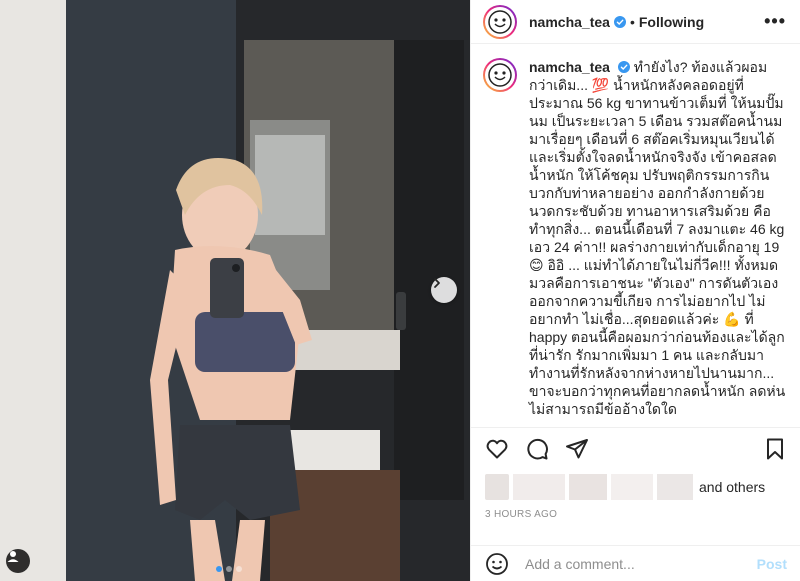 This screenshot has width=800, height=581. Describe the element at coordinates (444, 290) in the screenshot. I see `next-photo-button` at that location.